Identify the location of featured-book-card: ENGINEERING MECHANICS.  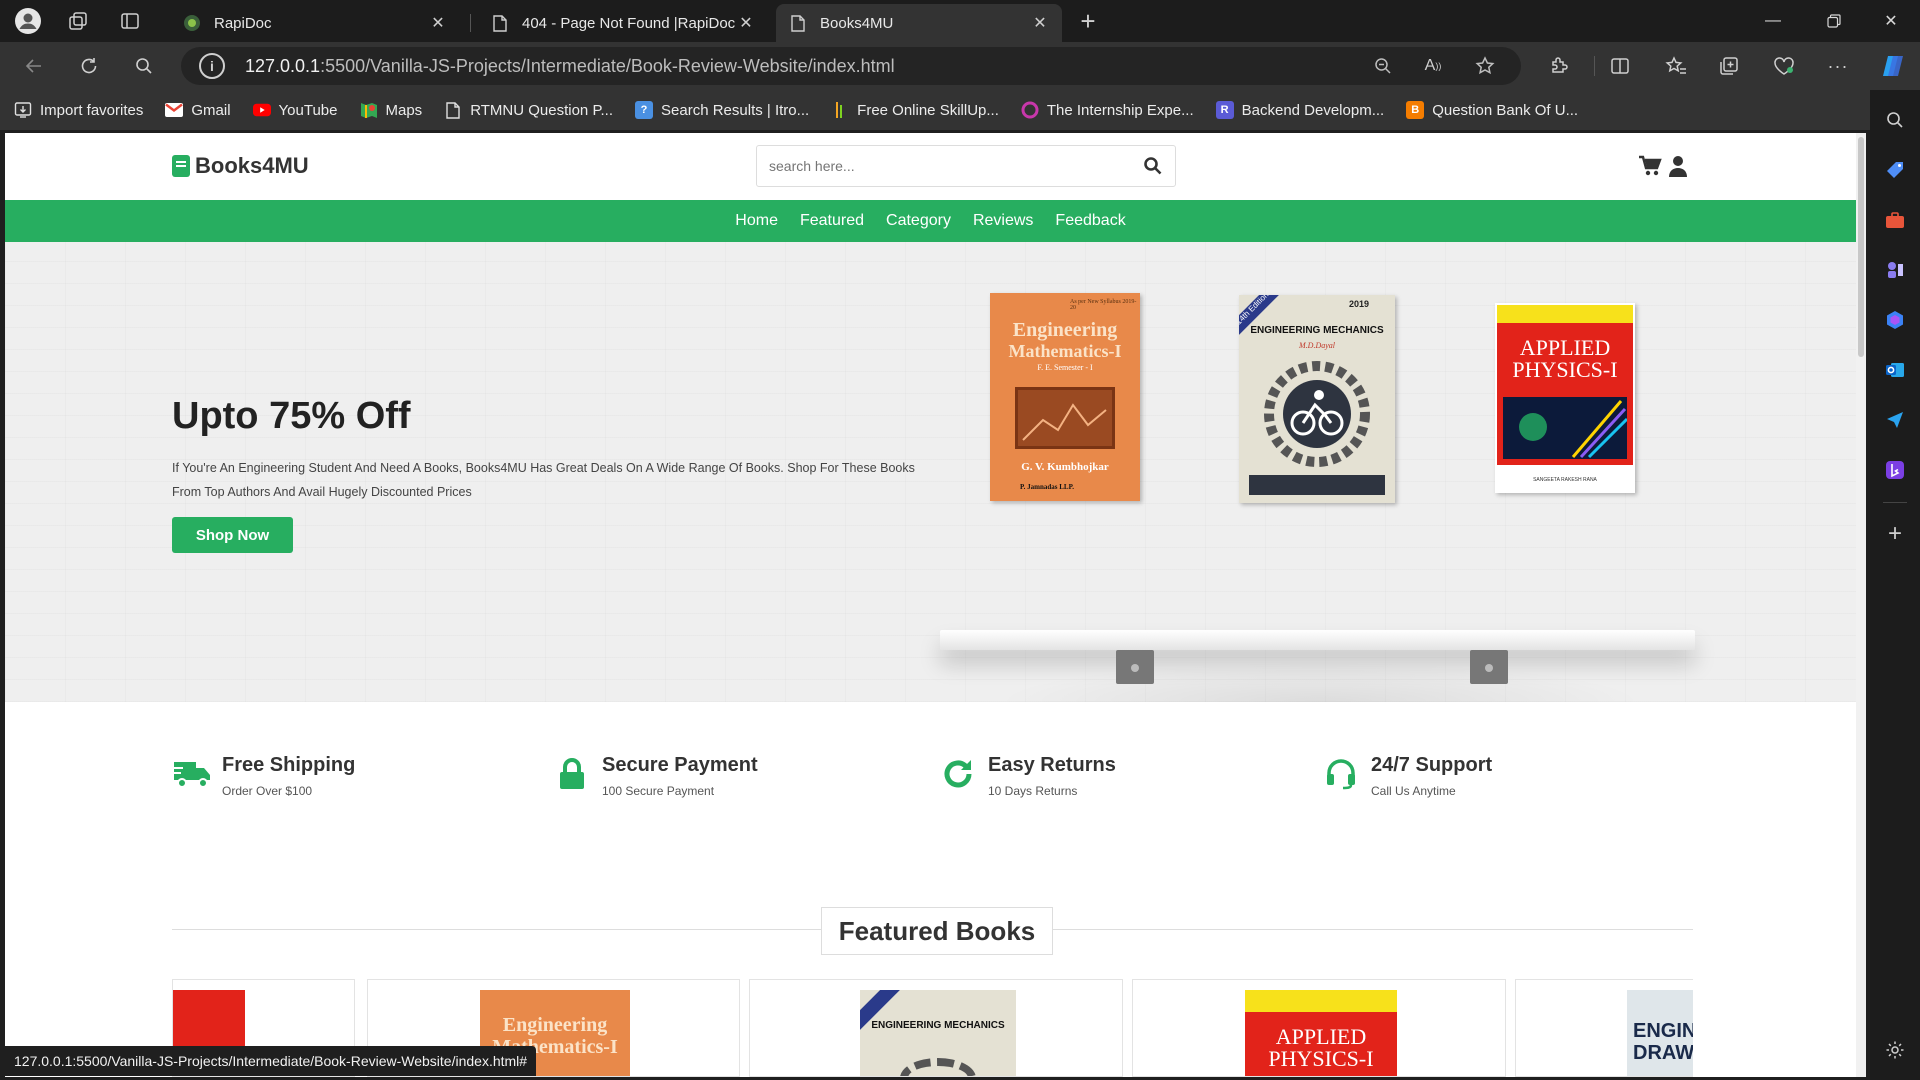
(936, 1028).